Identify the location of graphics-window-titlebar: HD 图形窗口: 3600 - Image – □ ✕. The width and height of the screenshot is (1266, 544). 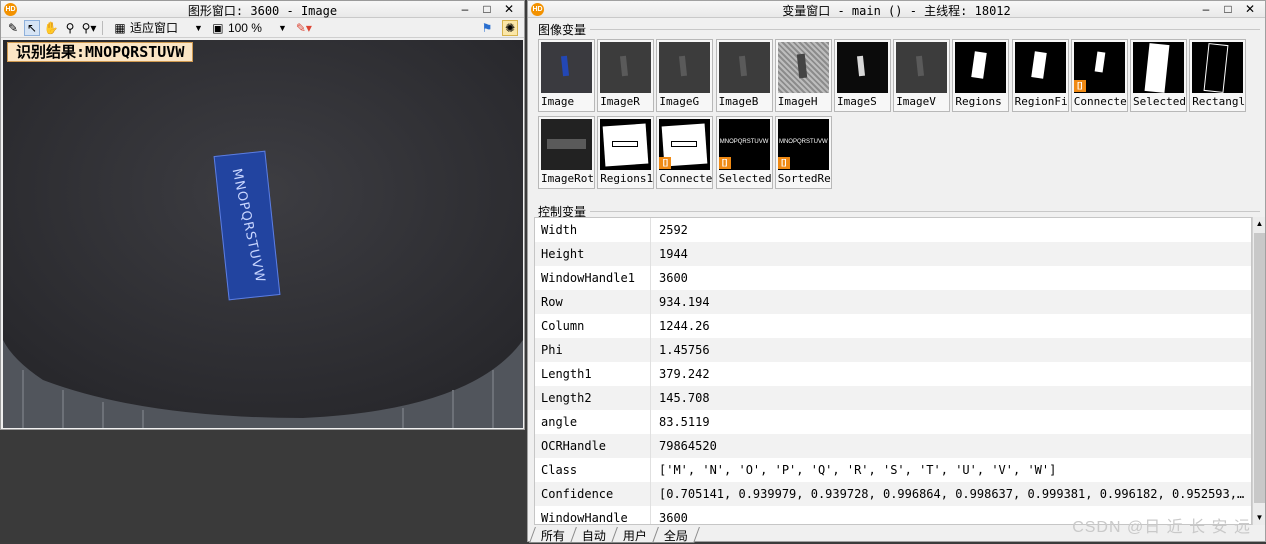
(262, 9).